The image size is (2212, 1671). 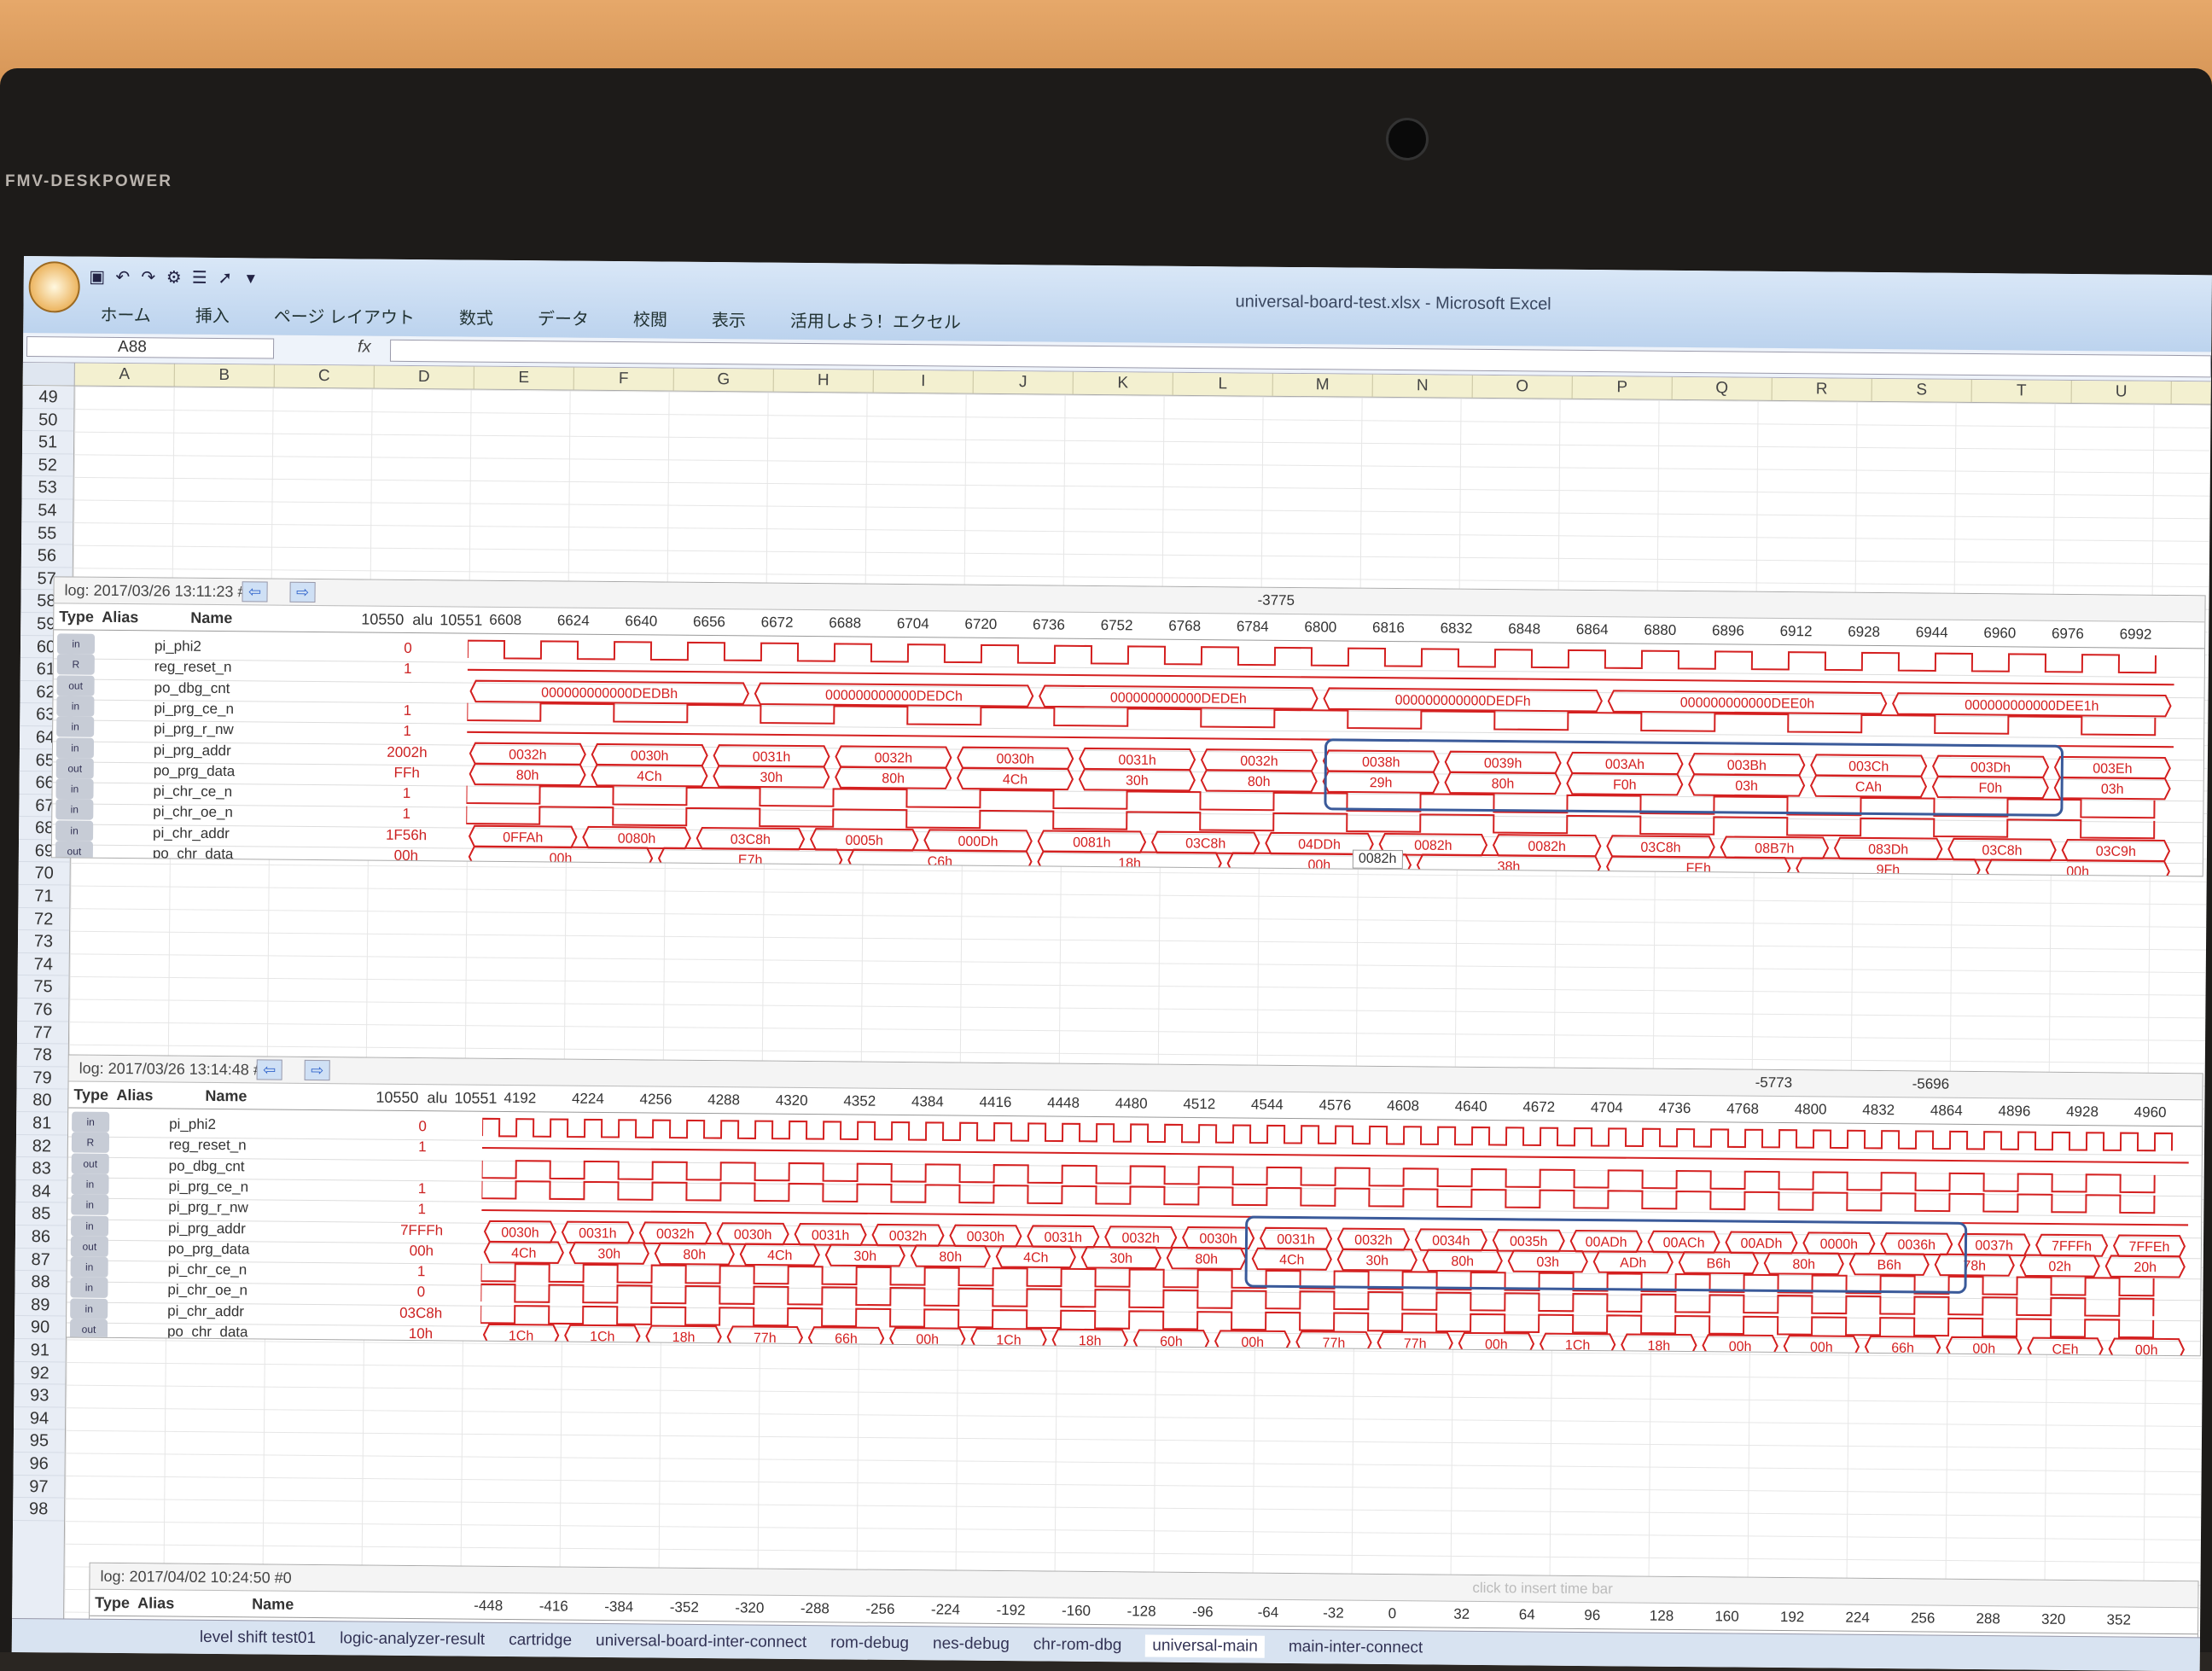 What do you see at coordinates (124, 375) in the screenshot?
I see `column-header: A` at bounding box center [124, 375].